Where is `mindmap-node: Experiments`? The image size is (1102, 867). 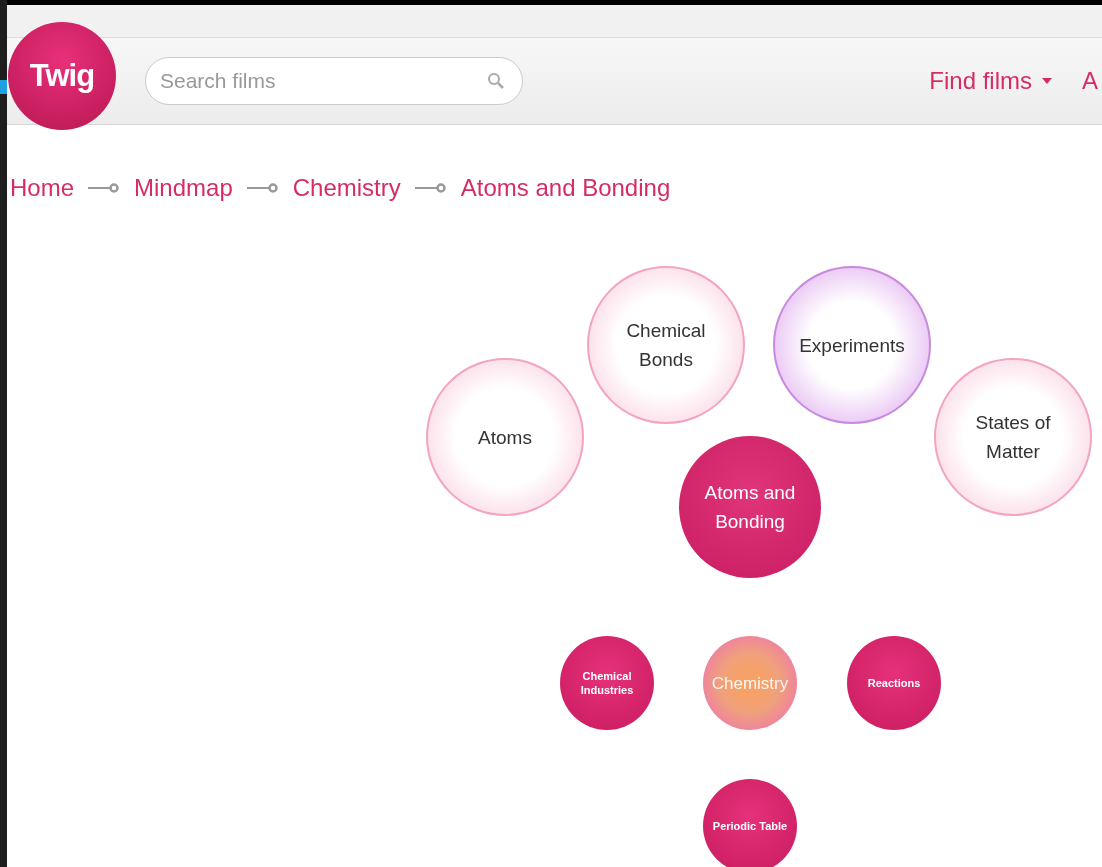
mindmap-node: Experiments is located at coordinates (852, 345).